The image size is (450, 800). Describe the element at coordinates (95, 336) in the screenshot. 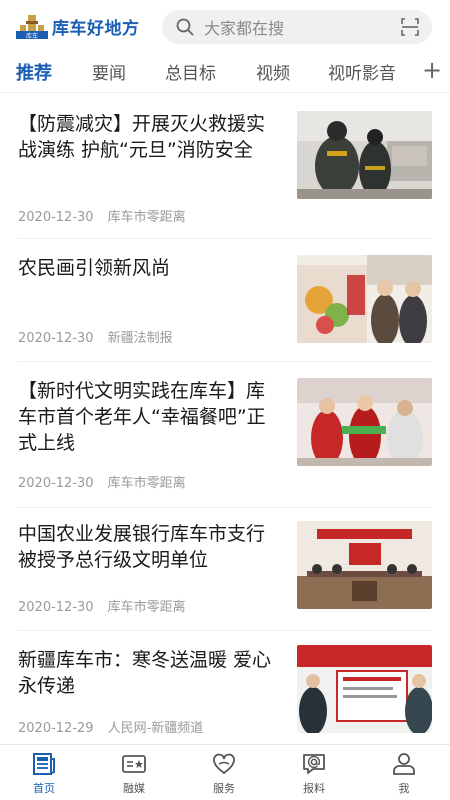

I see `article-meta: 2020-12-30 新疆法制报` at that location.